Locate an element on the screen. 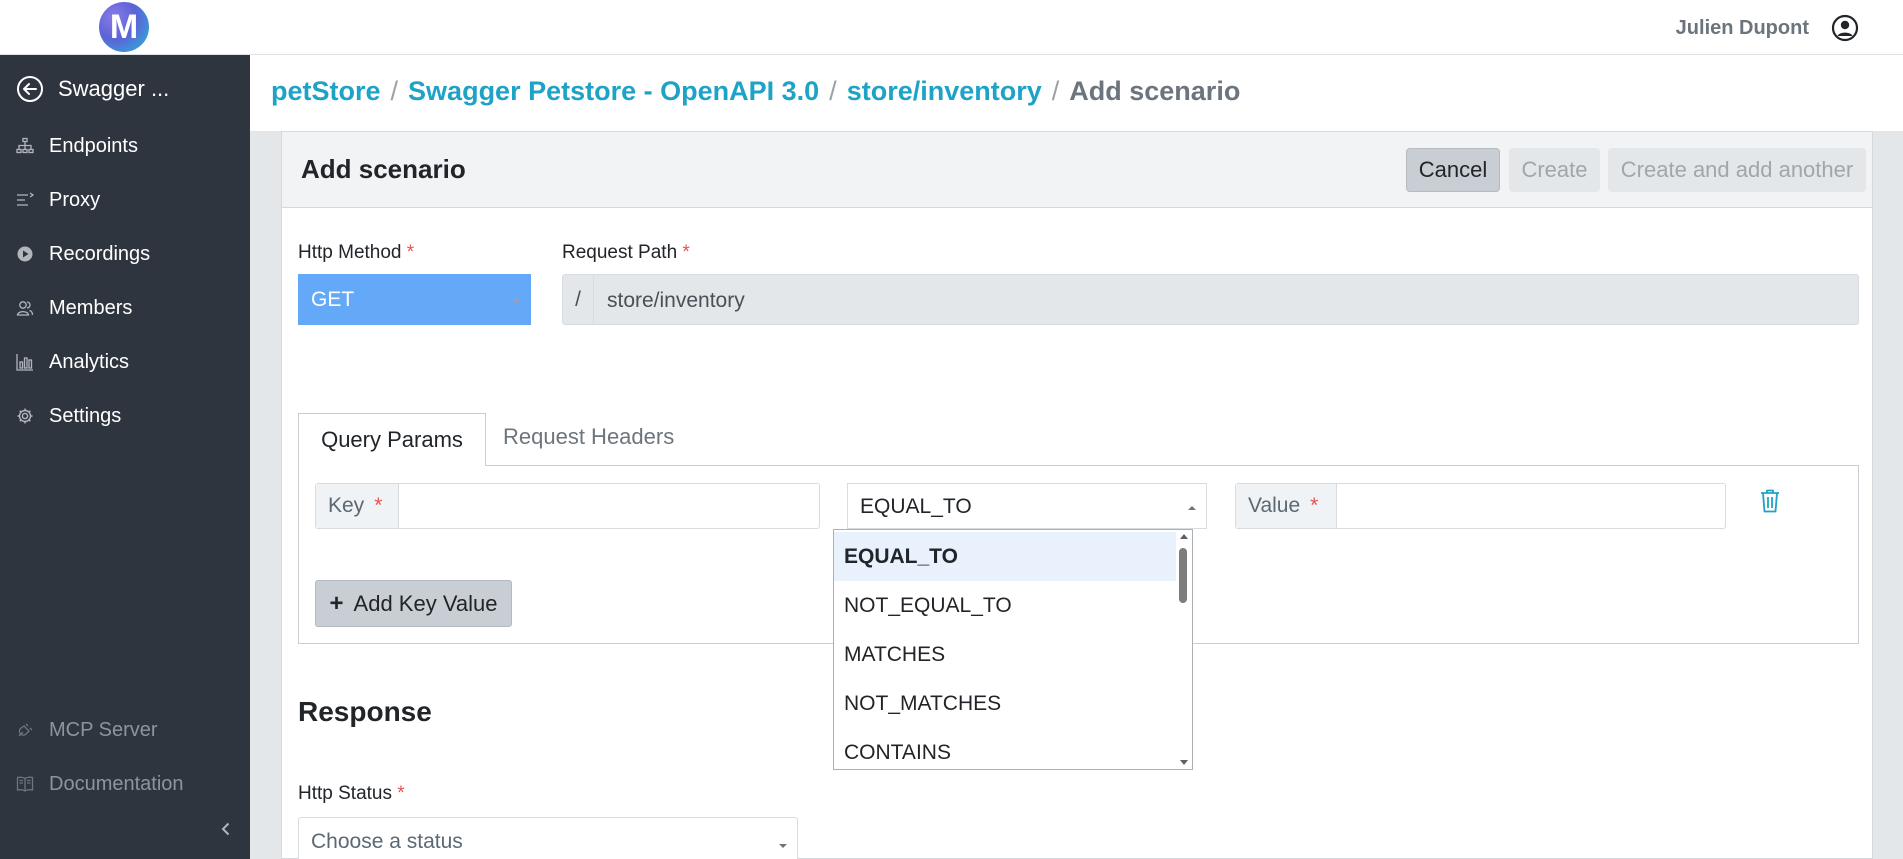 The image size is (1903, 859). user-account-icon is located at coordinates (1845, 28).